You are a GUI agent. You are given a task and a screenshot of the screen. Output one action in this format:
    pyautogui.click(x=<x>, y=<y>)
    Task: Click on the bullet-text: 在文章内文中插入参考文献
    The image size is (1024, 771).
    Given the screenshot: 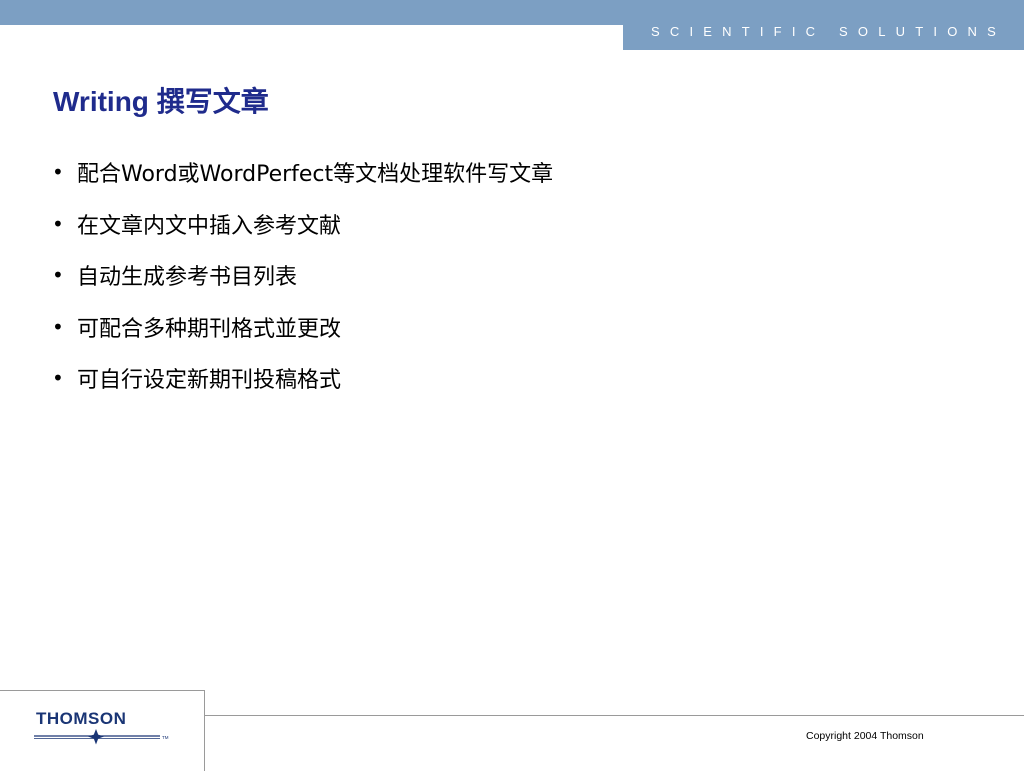 What is the action you would take?
    pyautogui.click(x=209, y=226)
    